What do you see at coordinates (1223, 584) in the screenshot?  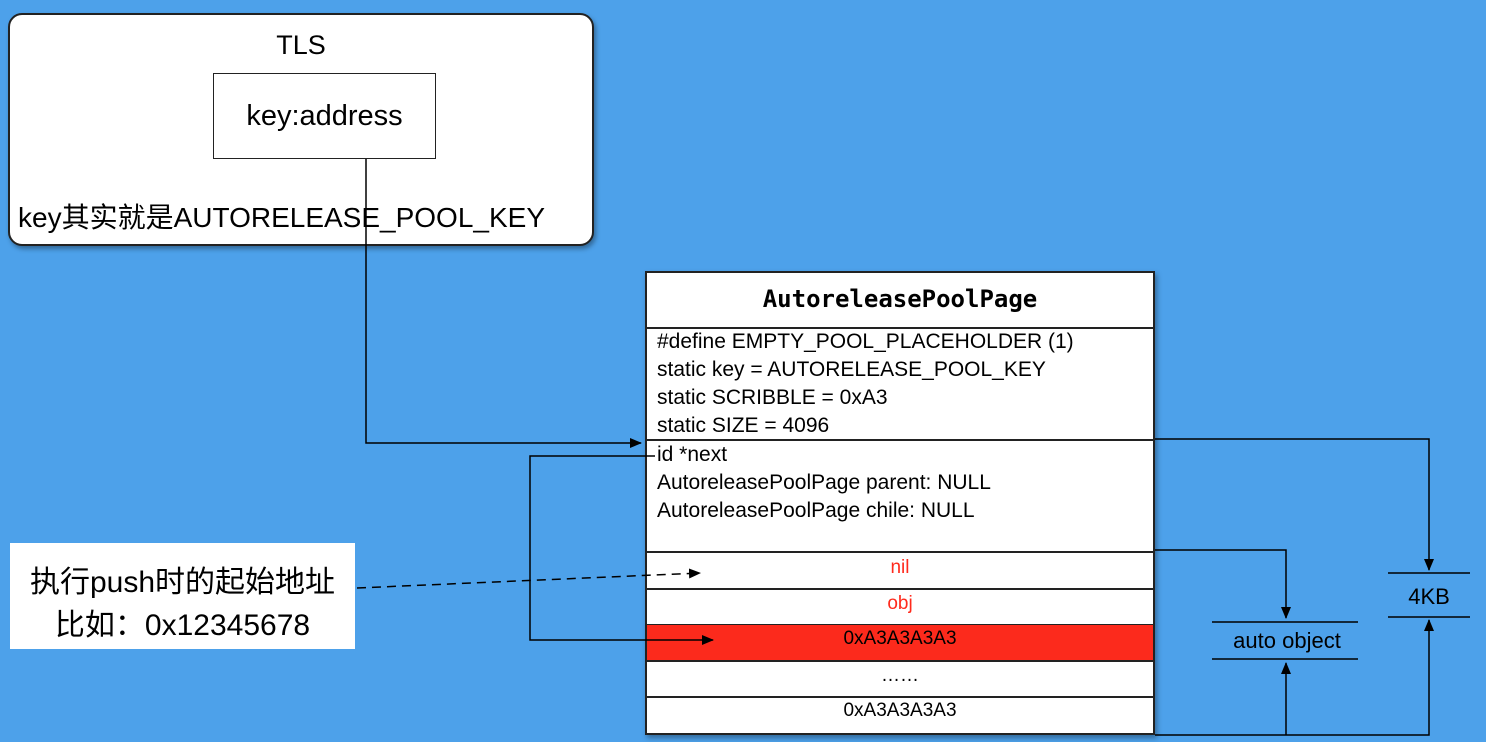 I see `auto-object-top-arrow` at bounding box center [1223, 584].